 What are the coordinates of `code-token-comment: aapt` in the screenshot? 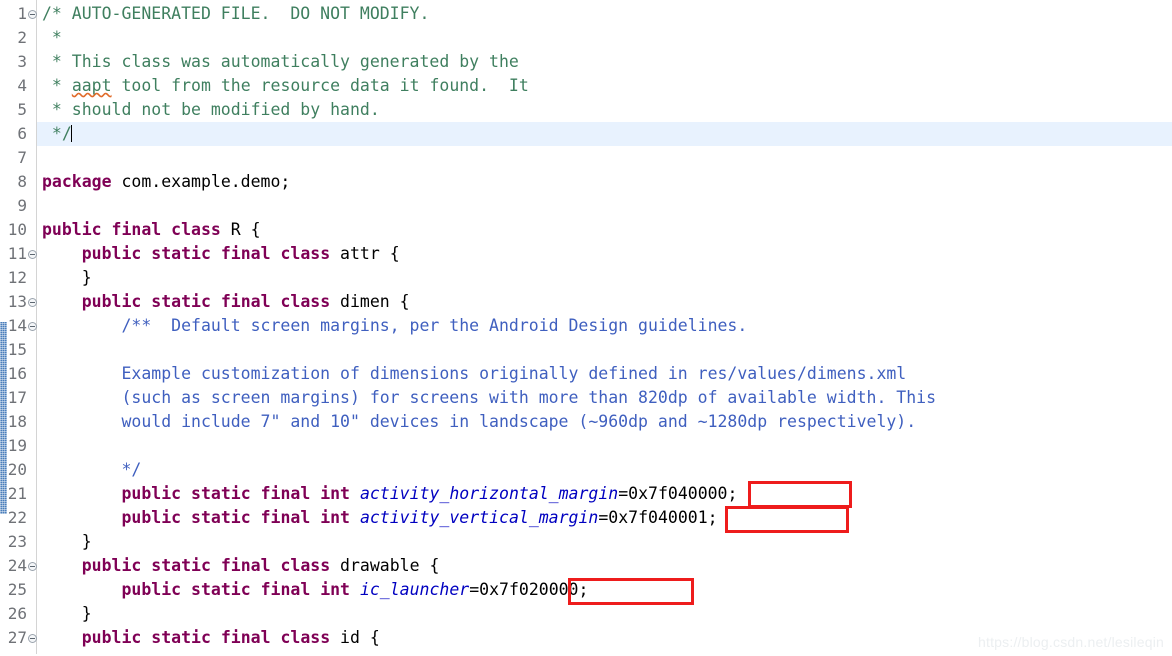 It's located at (91, 85).